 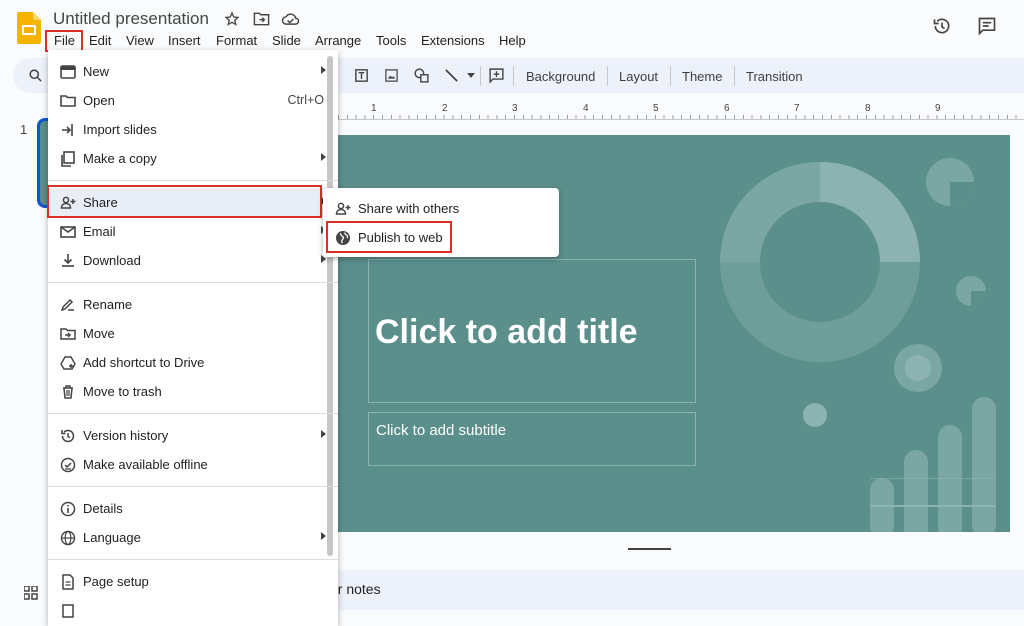 I want to click on ruler-label: 2, so click(x=445, y=108).